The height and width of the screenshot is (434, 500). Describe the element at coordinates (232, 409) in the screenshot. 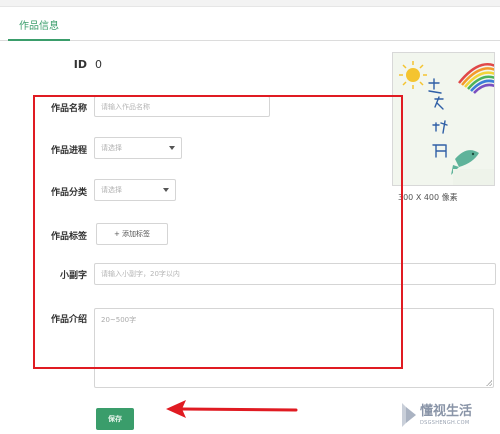

I see `annotation-arrow-icon` at that location.